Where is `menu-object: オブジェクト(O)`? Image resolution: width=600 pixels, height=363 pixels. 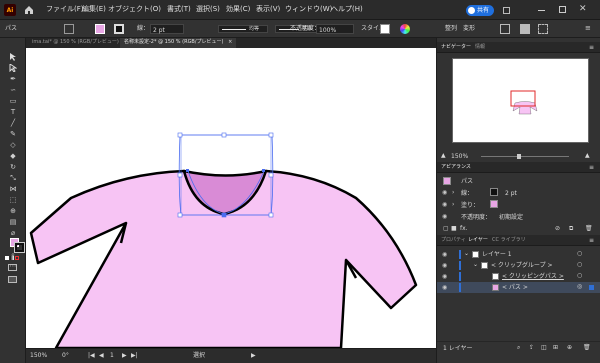 menu-object: オブジェクト(O) is located at coordinates (134, 9).